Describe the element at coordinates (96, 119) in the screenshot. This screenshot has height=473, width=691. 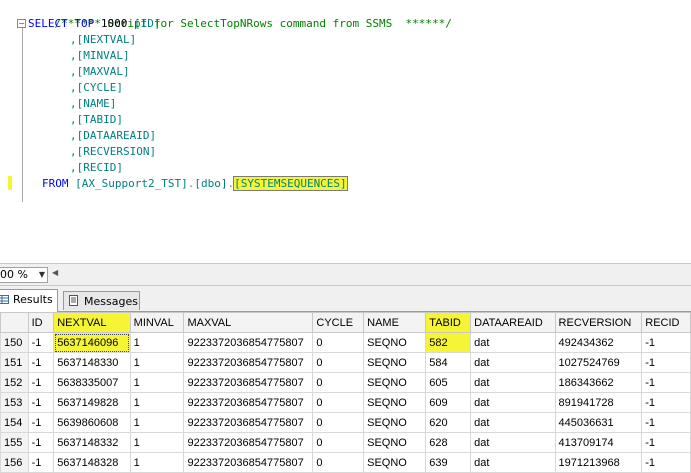
I see `sql-column: ,[TABID]` at that location.